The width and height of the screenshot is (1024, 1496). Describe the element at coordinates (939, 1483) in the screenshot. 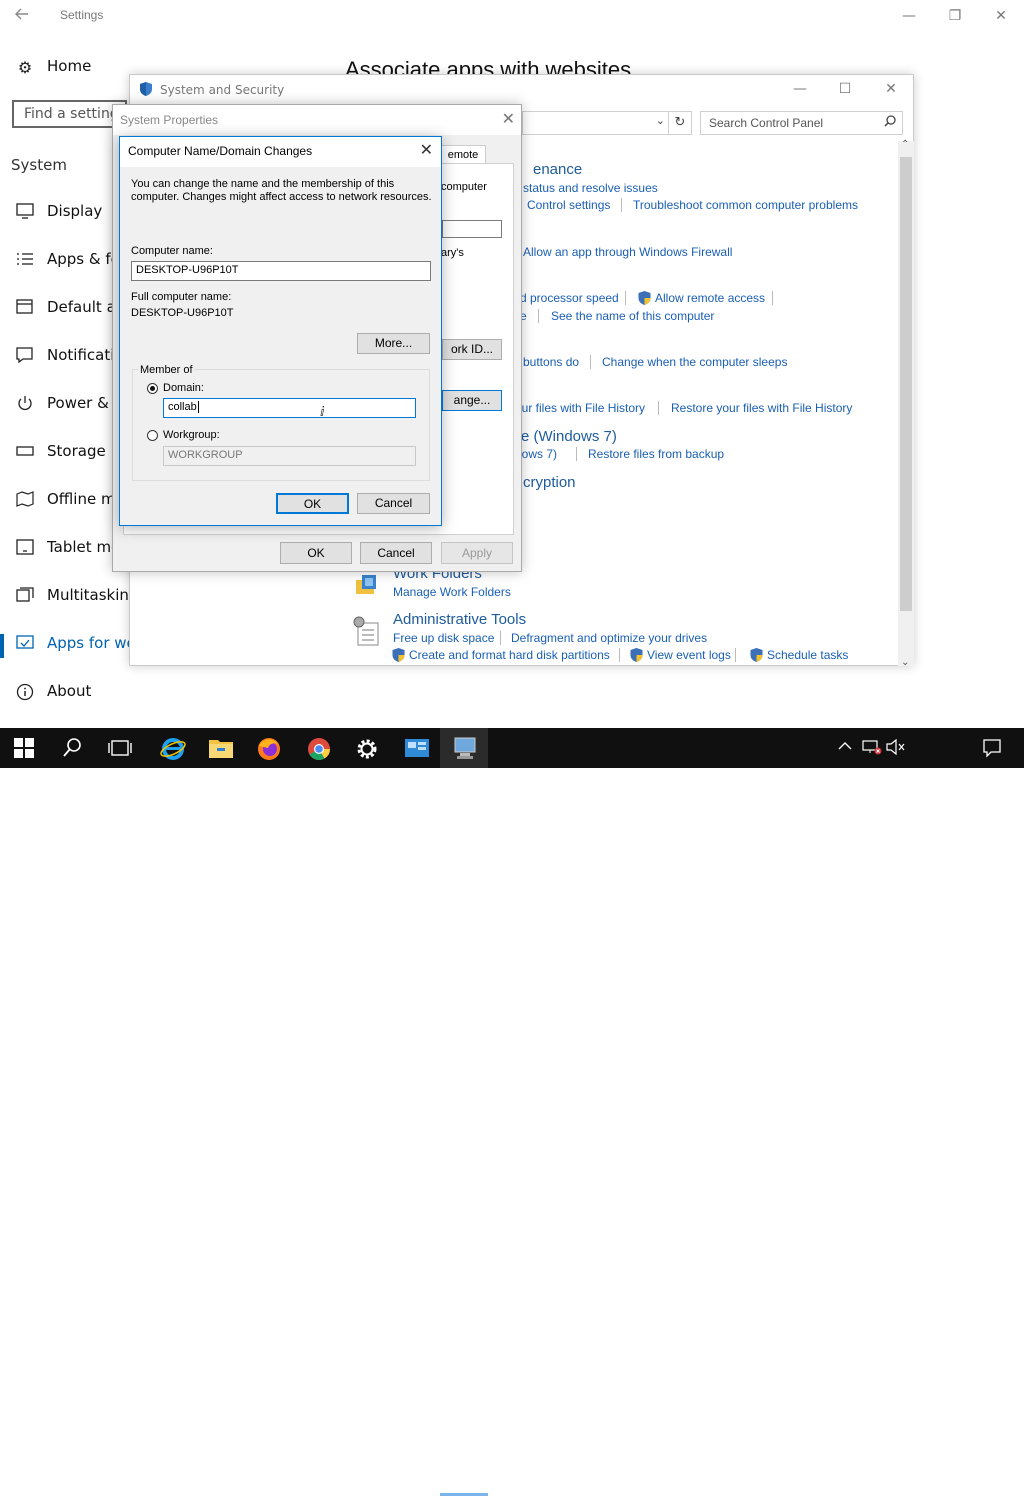

I see `taskbar-date: 9/18/2023` at that location.